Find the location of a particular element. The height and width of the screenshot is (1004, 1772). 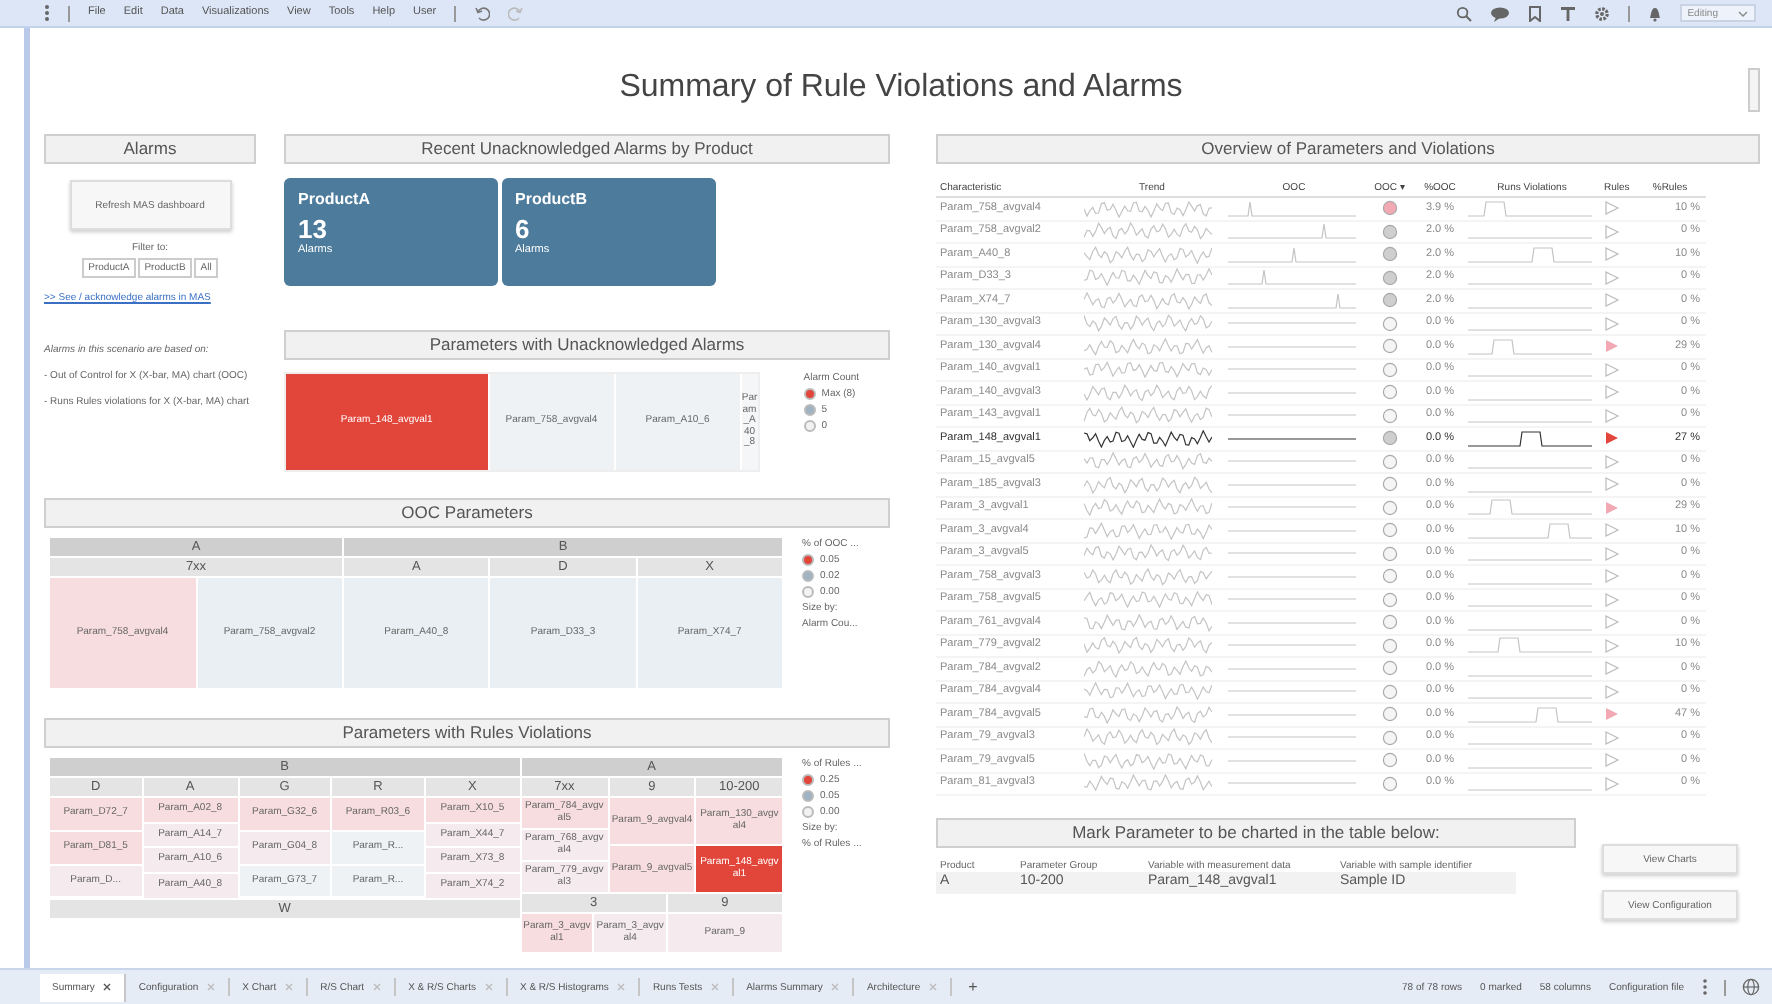

panel-header: Recent Unacknowledged Alarms by Product is located at coordinates (587, 149).